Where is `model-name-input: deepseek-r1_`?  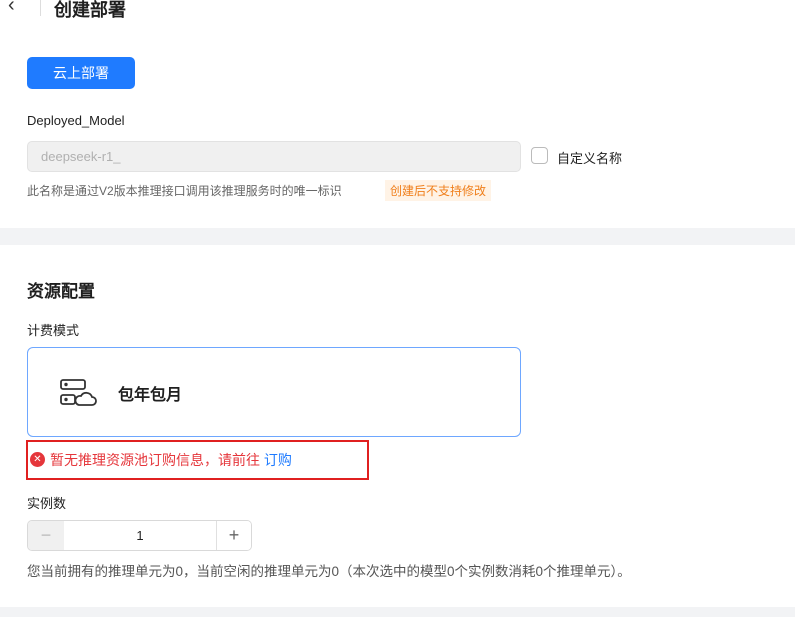
model-name-input: deepseek-r1_ is located at coordinates (274, 156).